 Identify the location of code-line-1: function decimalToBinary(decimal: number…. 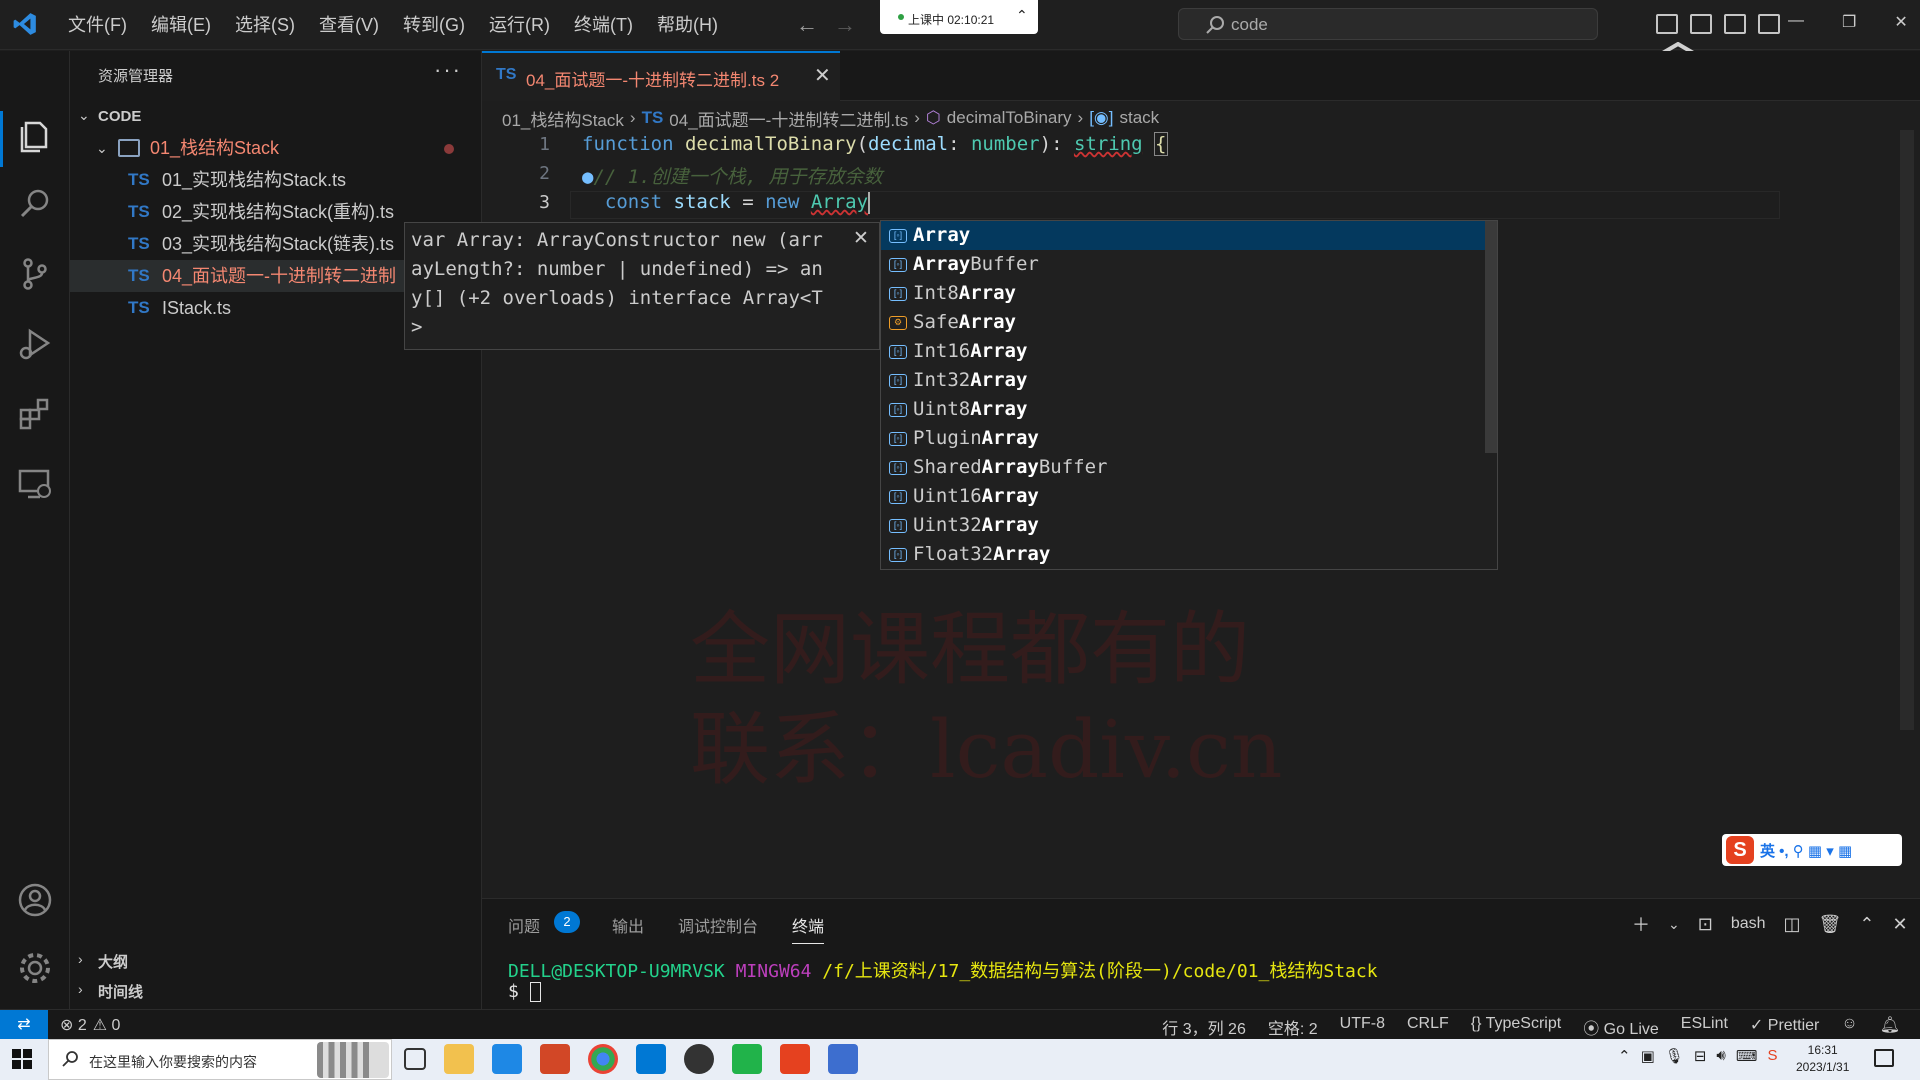
(875, 144).